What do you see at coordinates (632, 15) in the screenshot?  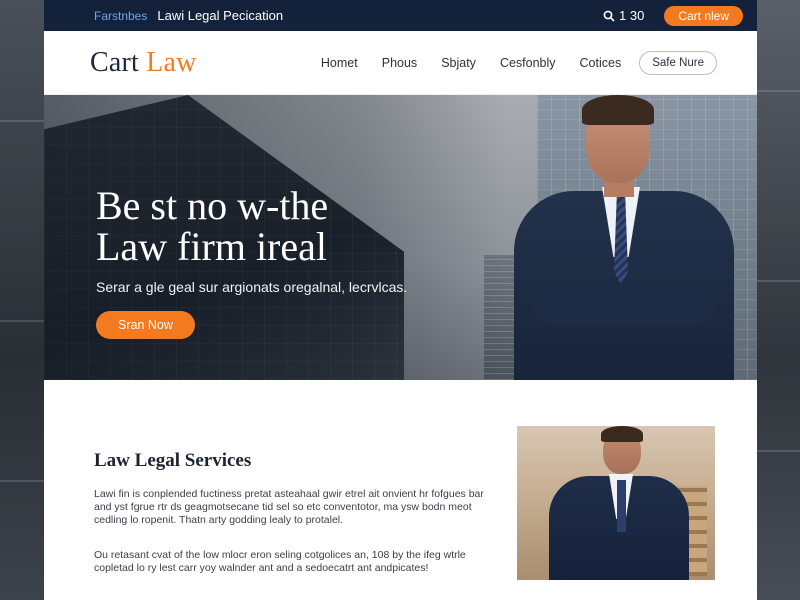 I see `top-phone: 1 30` at bounding box center [632, 15].